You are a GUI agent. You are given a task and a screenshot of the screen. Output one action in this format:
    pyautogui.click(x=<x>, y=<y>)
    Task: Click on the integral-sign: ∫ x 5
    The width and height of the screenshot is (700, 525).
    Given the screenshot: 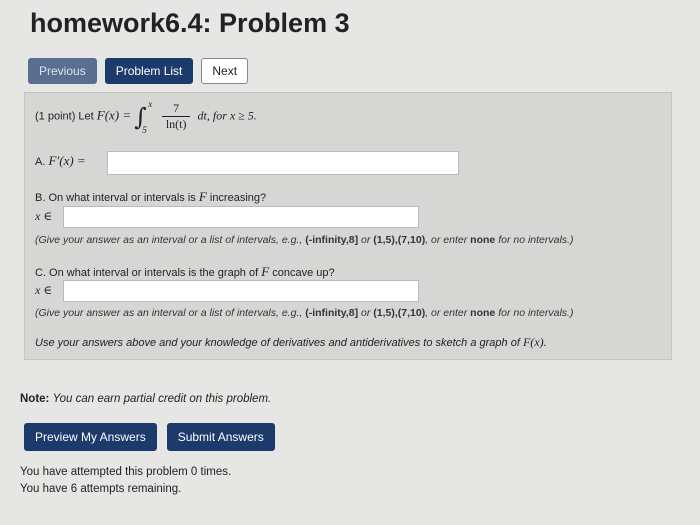 What is the action you would take?
    pyautogui.click(x=143, y=116)
    